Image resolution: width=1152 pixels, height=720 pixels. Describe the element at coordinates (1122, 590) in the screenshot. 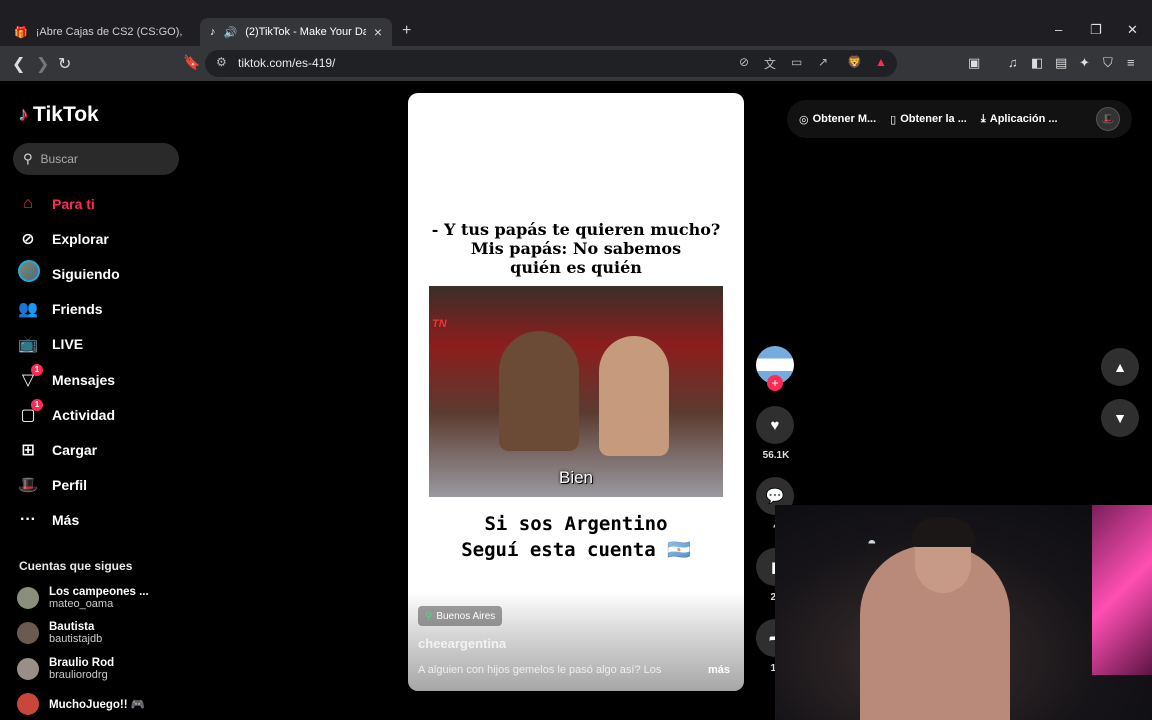

I see `window-light` at that location.